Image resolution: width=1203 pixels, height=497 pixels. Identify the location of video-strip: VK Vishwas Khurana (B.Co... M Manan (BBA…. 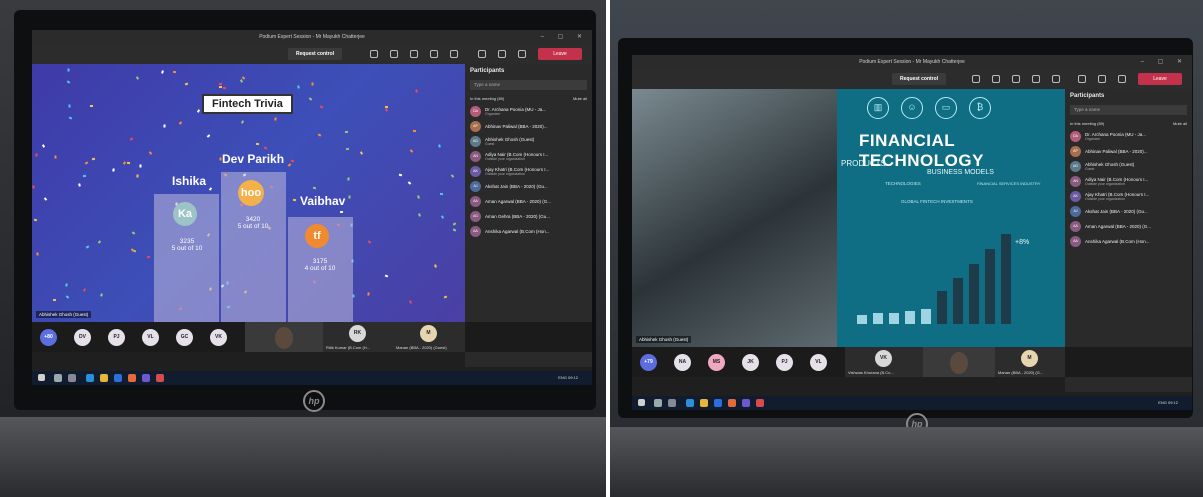
(912, 362).